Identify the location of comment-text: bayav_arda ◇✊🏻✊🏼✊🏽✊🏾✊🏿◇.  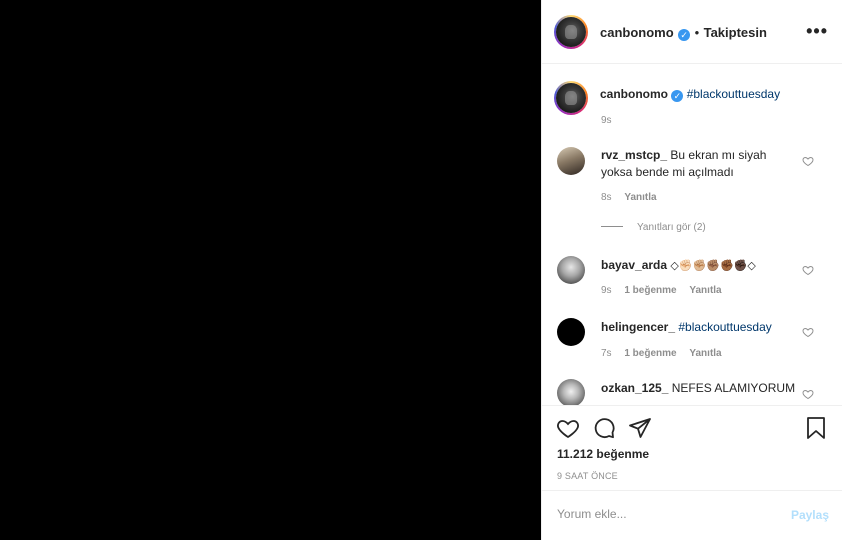
(678, 266).